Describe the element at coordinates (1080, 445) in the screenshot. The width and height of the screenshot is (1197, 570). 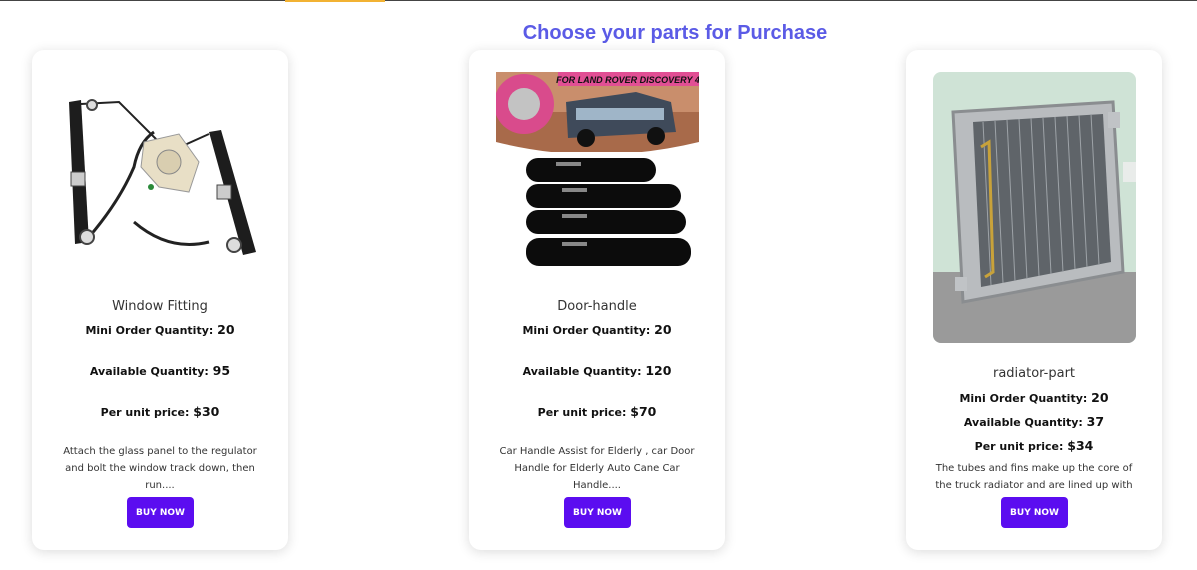
I see `price-value: $34` at that location.